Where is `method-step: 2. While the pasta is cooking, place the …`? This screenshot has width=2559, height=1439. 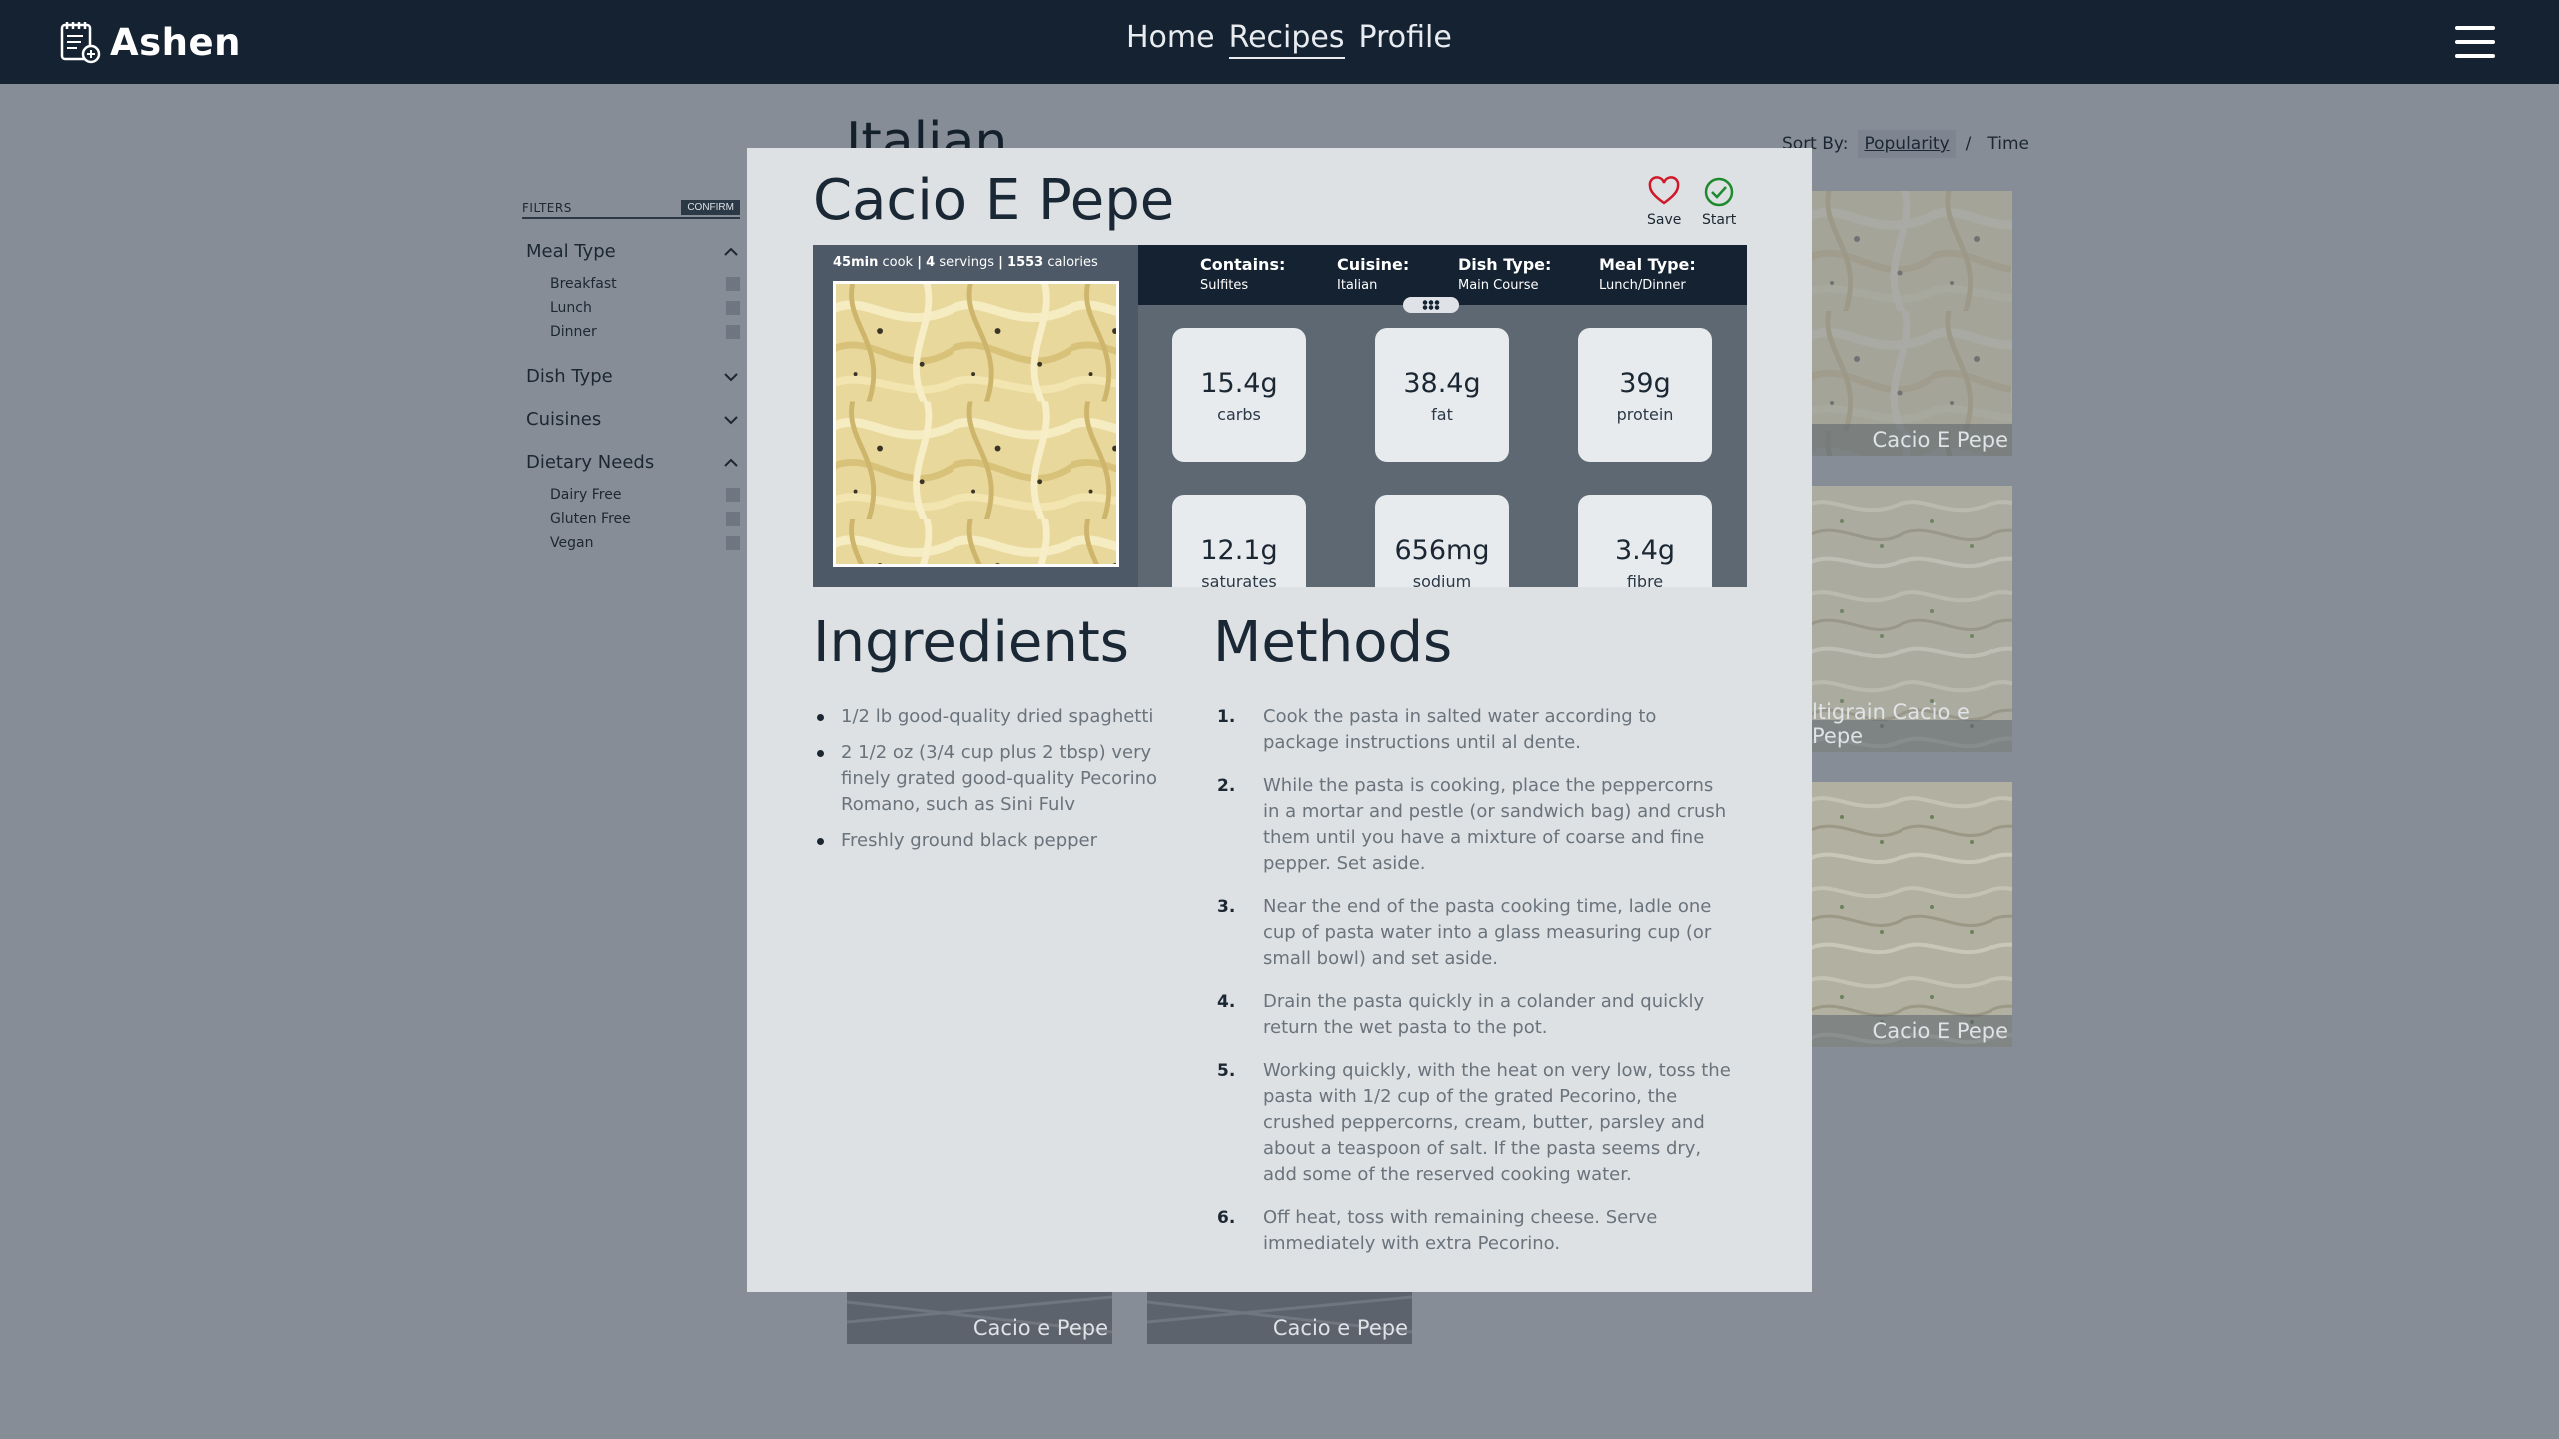
method-step: 2. While the pasta is cooking, place the … is located at coordinates (1473, 825).